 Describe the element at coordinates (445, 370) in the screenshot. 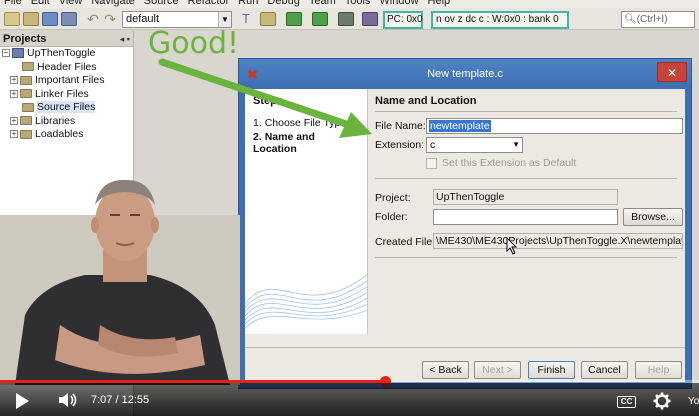

I see `back-button: < Back` at that location.